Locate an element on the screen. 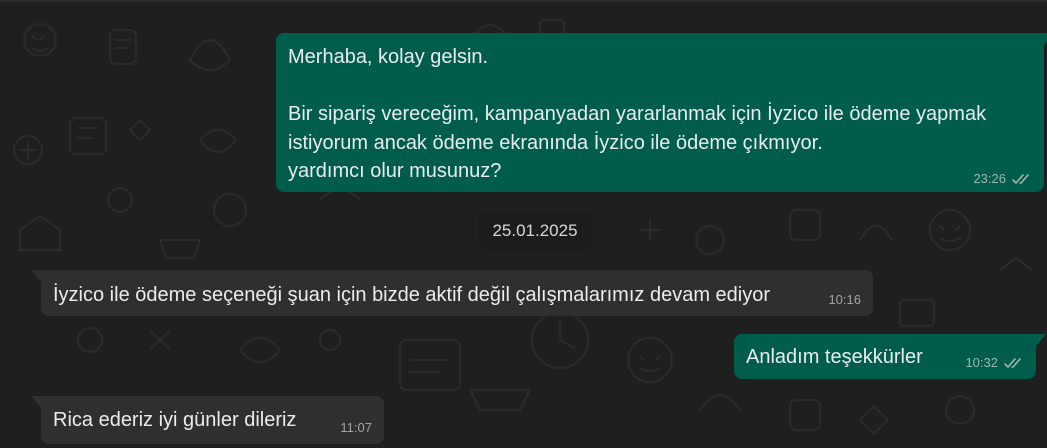 This screenshot has height=448, width=1047. message-meta: 10:16 is located at coordinates (844, 299).